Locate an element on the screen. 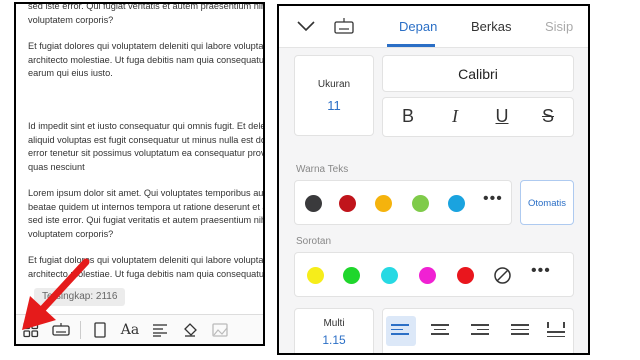  active-tab-indicator is located at coordinates (411, 45).